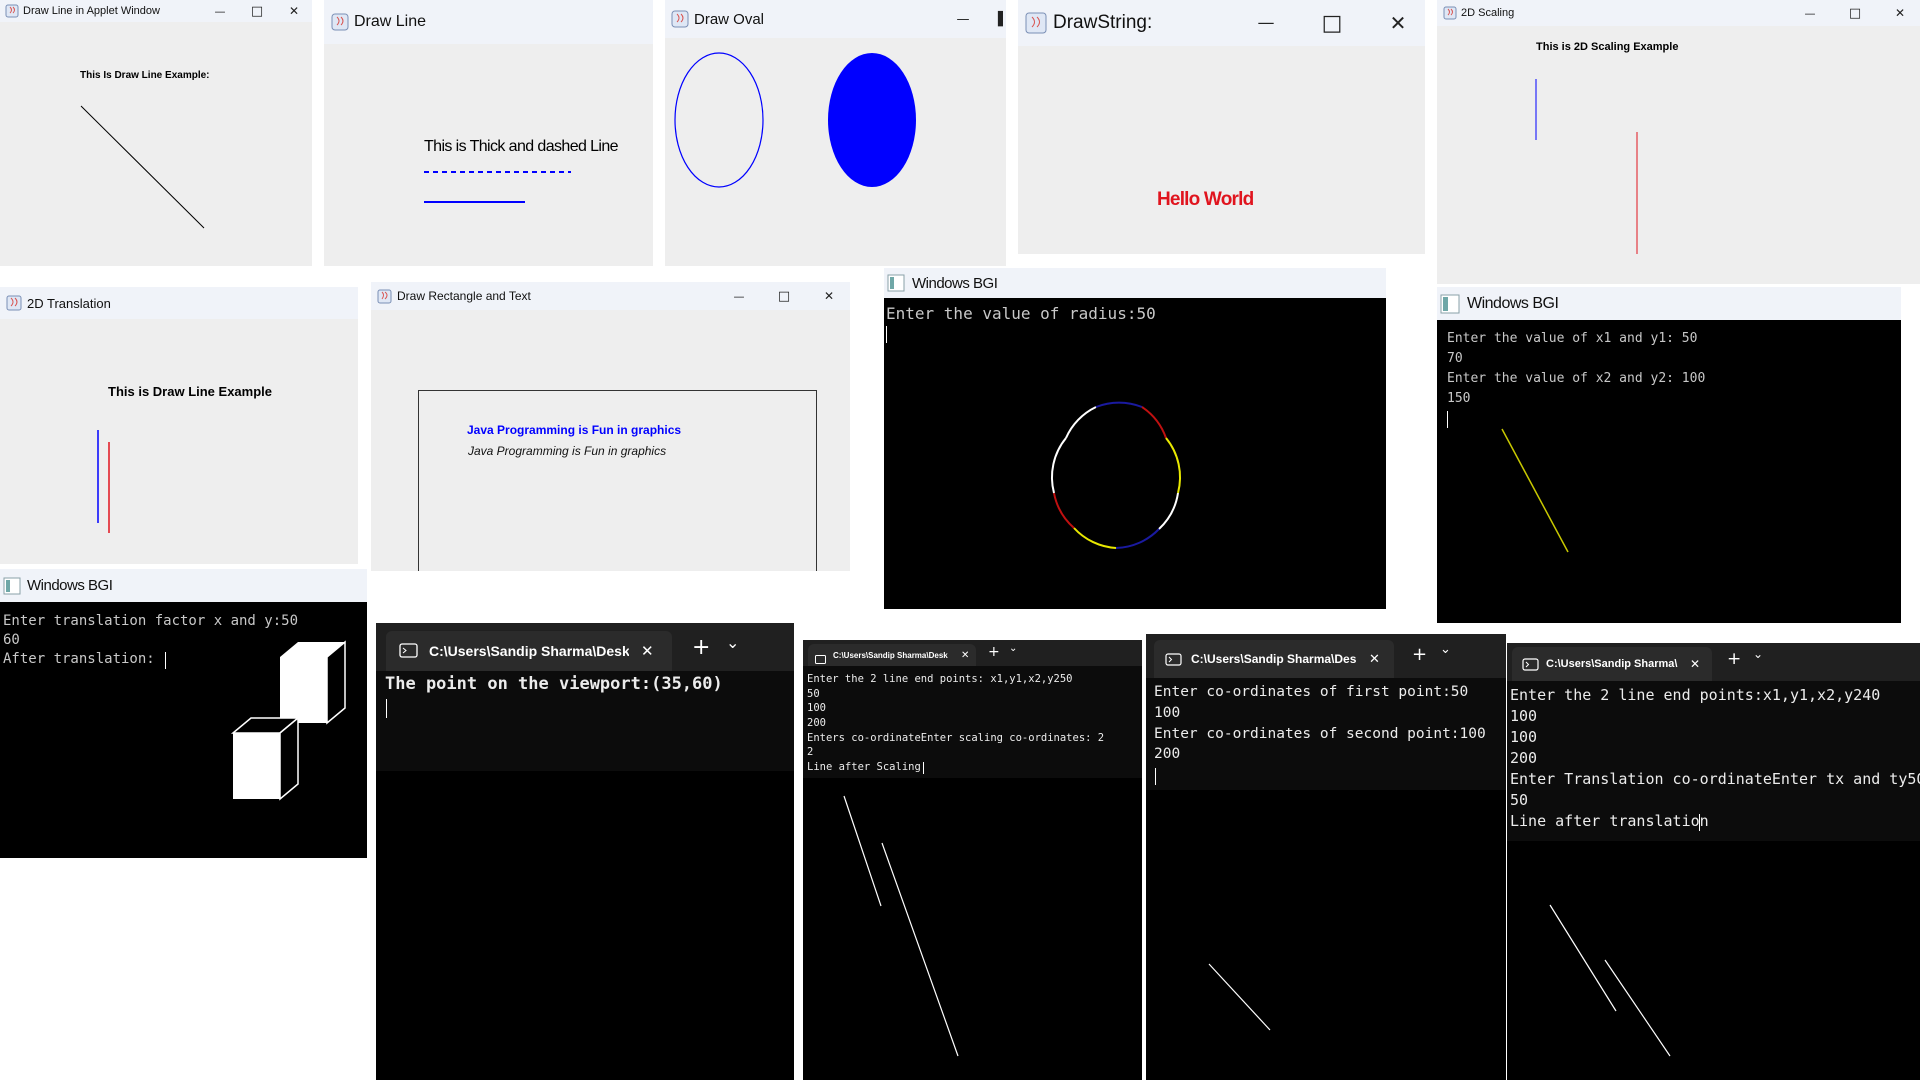  Describe the element at coordinates (1221, 127) in the screenshot. I see `draw-string-window: DrawString: — □ ✕ Hello World` at that location.